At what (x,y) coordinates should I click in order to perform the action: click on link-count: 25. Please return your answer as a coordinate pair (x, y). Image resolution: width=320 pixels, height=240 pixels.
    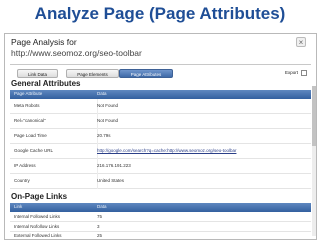
    Looking at the image, I should click on (100, 235).